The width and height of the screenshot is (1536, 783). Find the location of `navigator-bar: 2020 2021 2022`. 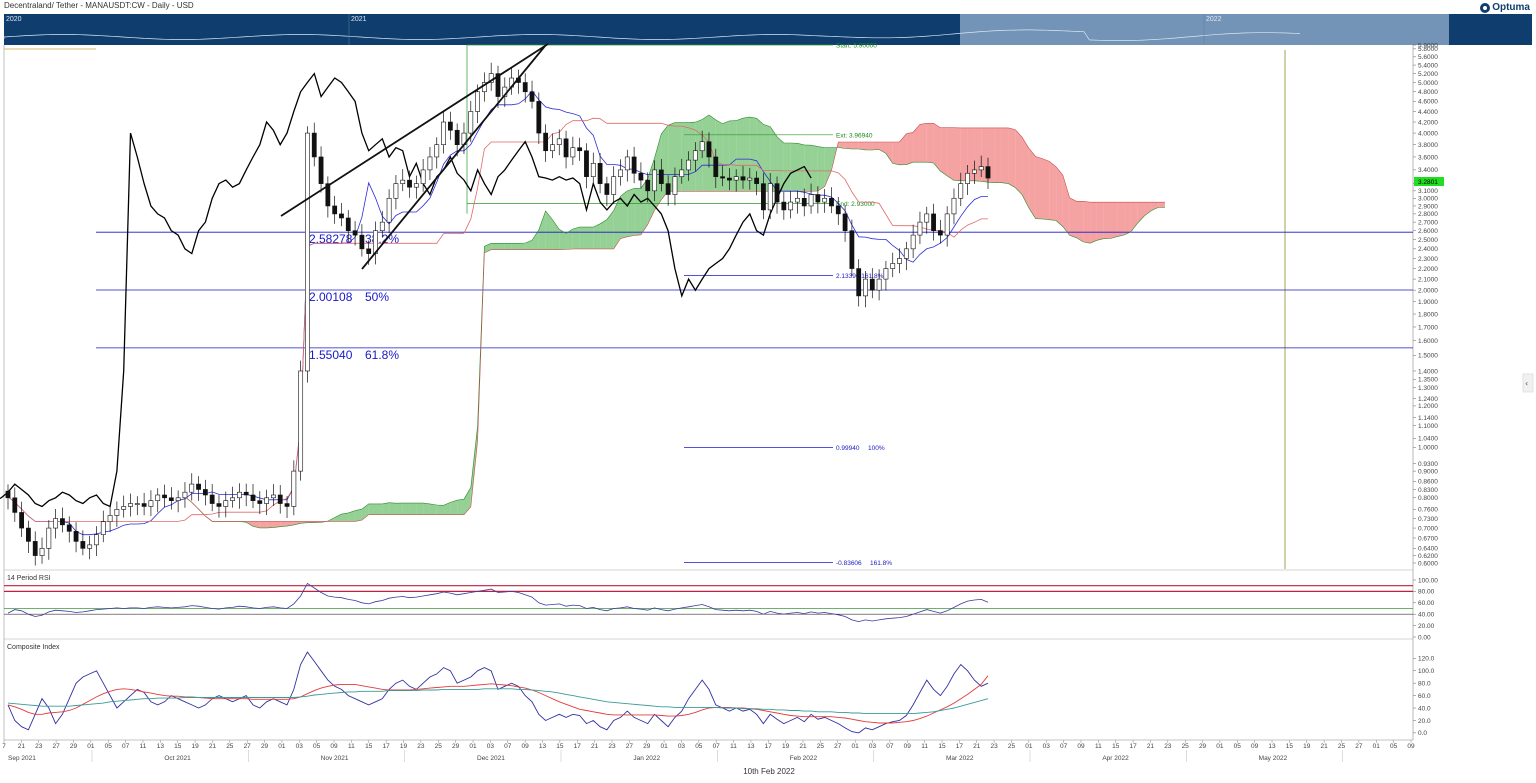

navigator-bar: 2020 2021 2022 is located at coordinates (767, 29).